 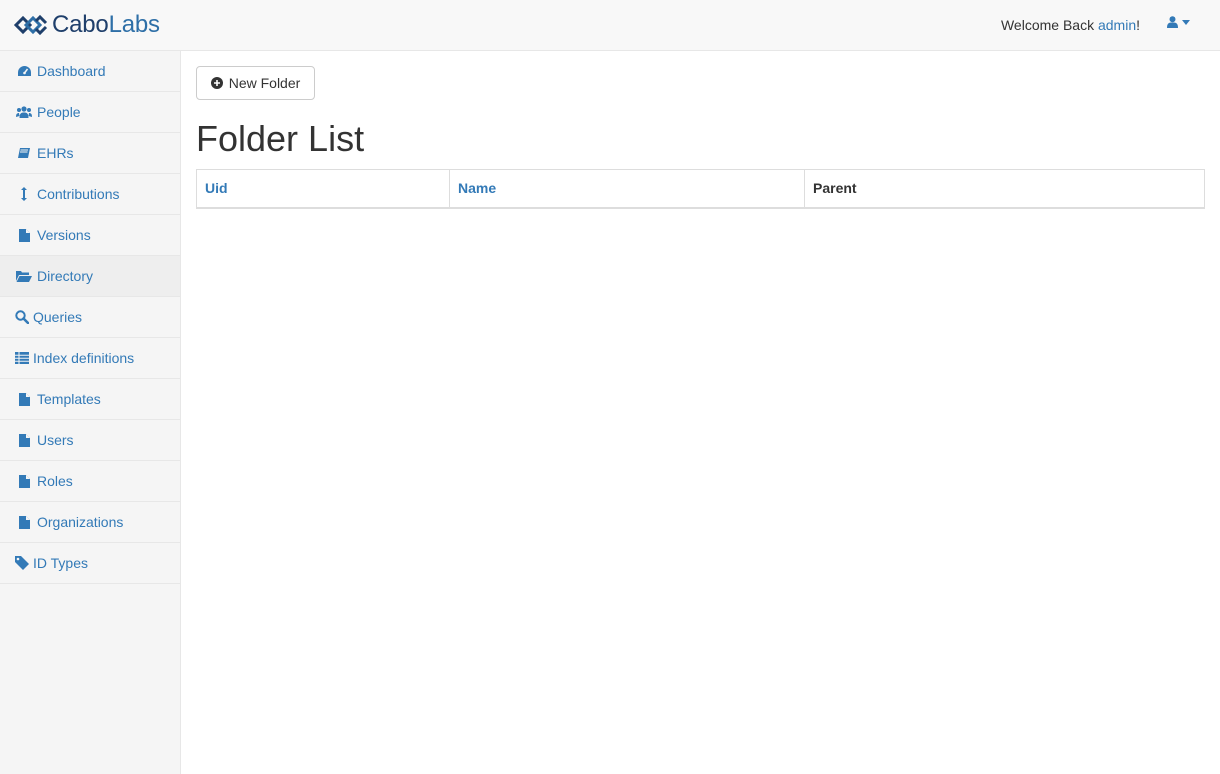 I want to click on sidebar-item-people: People, so click(x=90, y=112).